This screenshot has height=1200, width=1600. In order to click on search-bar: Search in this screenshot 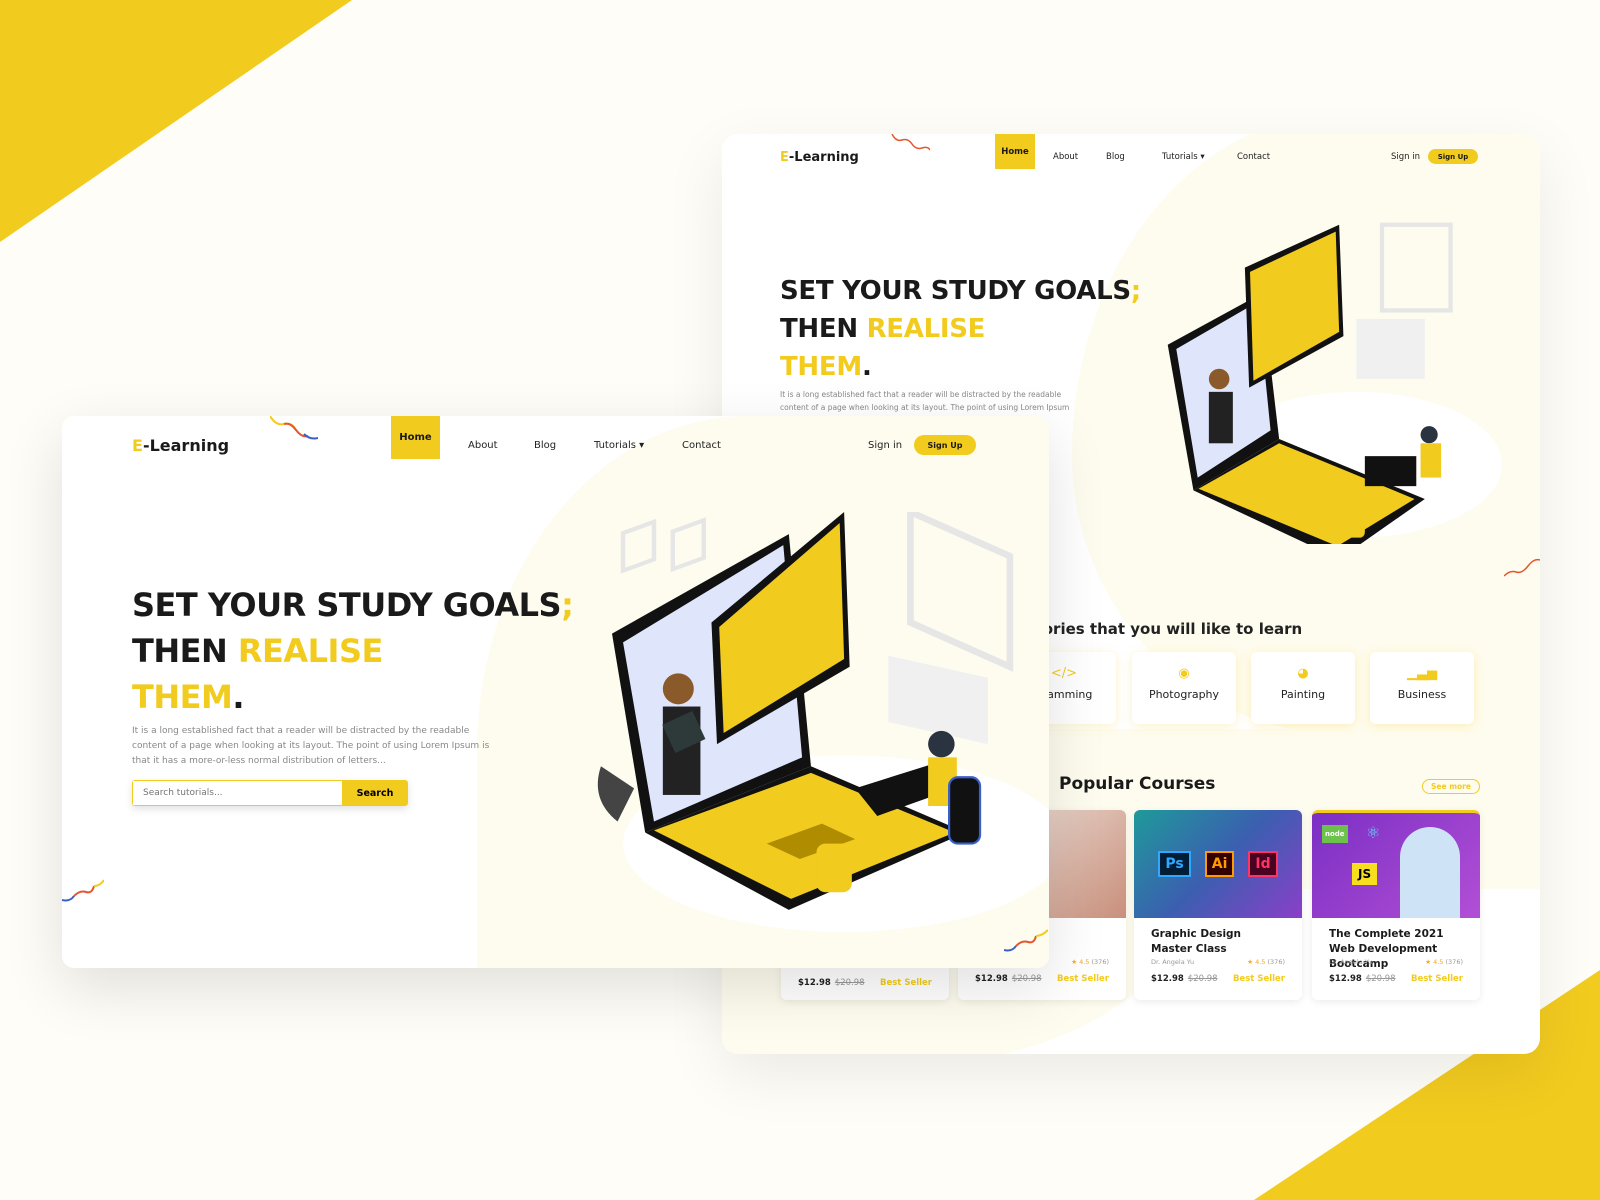, I will do `click(270, 793)`.